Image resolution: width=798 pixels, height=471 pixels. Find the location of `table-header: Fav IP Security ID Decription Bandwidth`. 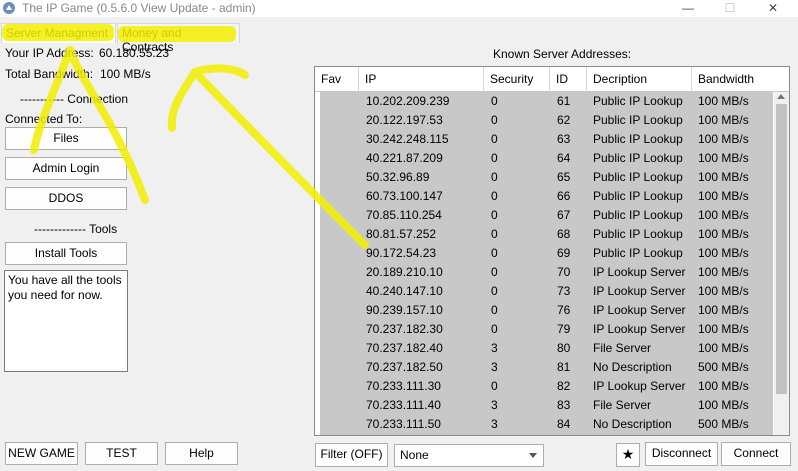

table-header: Fav IP Security ID Decription Bandwidth is located at coordinates (552, 79).